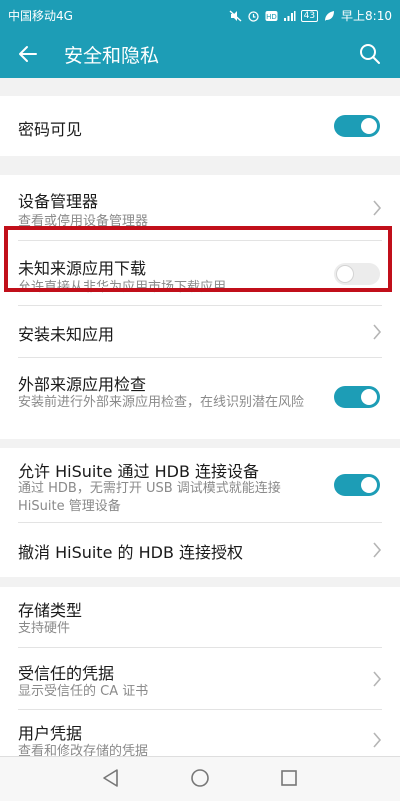 This screenshot has width=400, height=801. Describe the element at coordinates (66, 334) in the screenshot. I see `setting-title: 安装未知应用` at that location.